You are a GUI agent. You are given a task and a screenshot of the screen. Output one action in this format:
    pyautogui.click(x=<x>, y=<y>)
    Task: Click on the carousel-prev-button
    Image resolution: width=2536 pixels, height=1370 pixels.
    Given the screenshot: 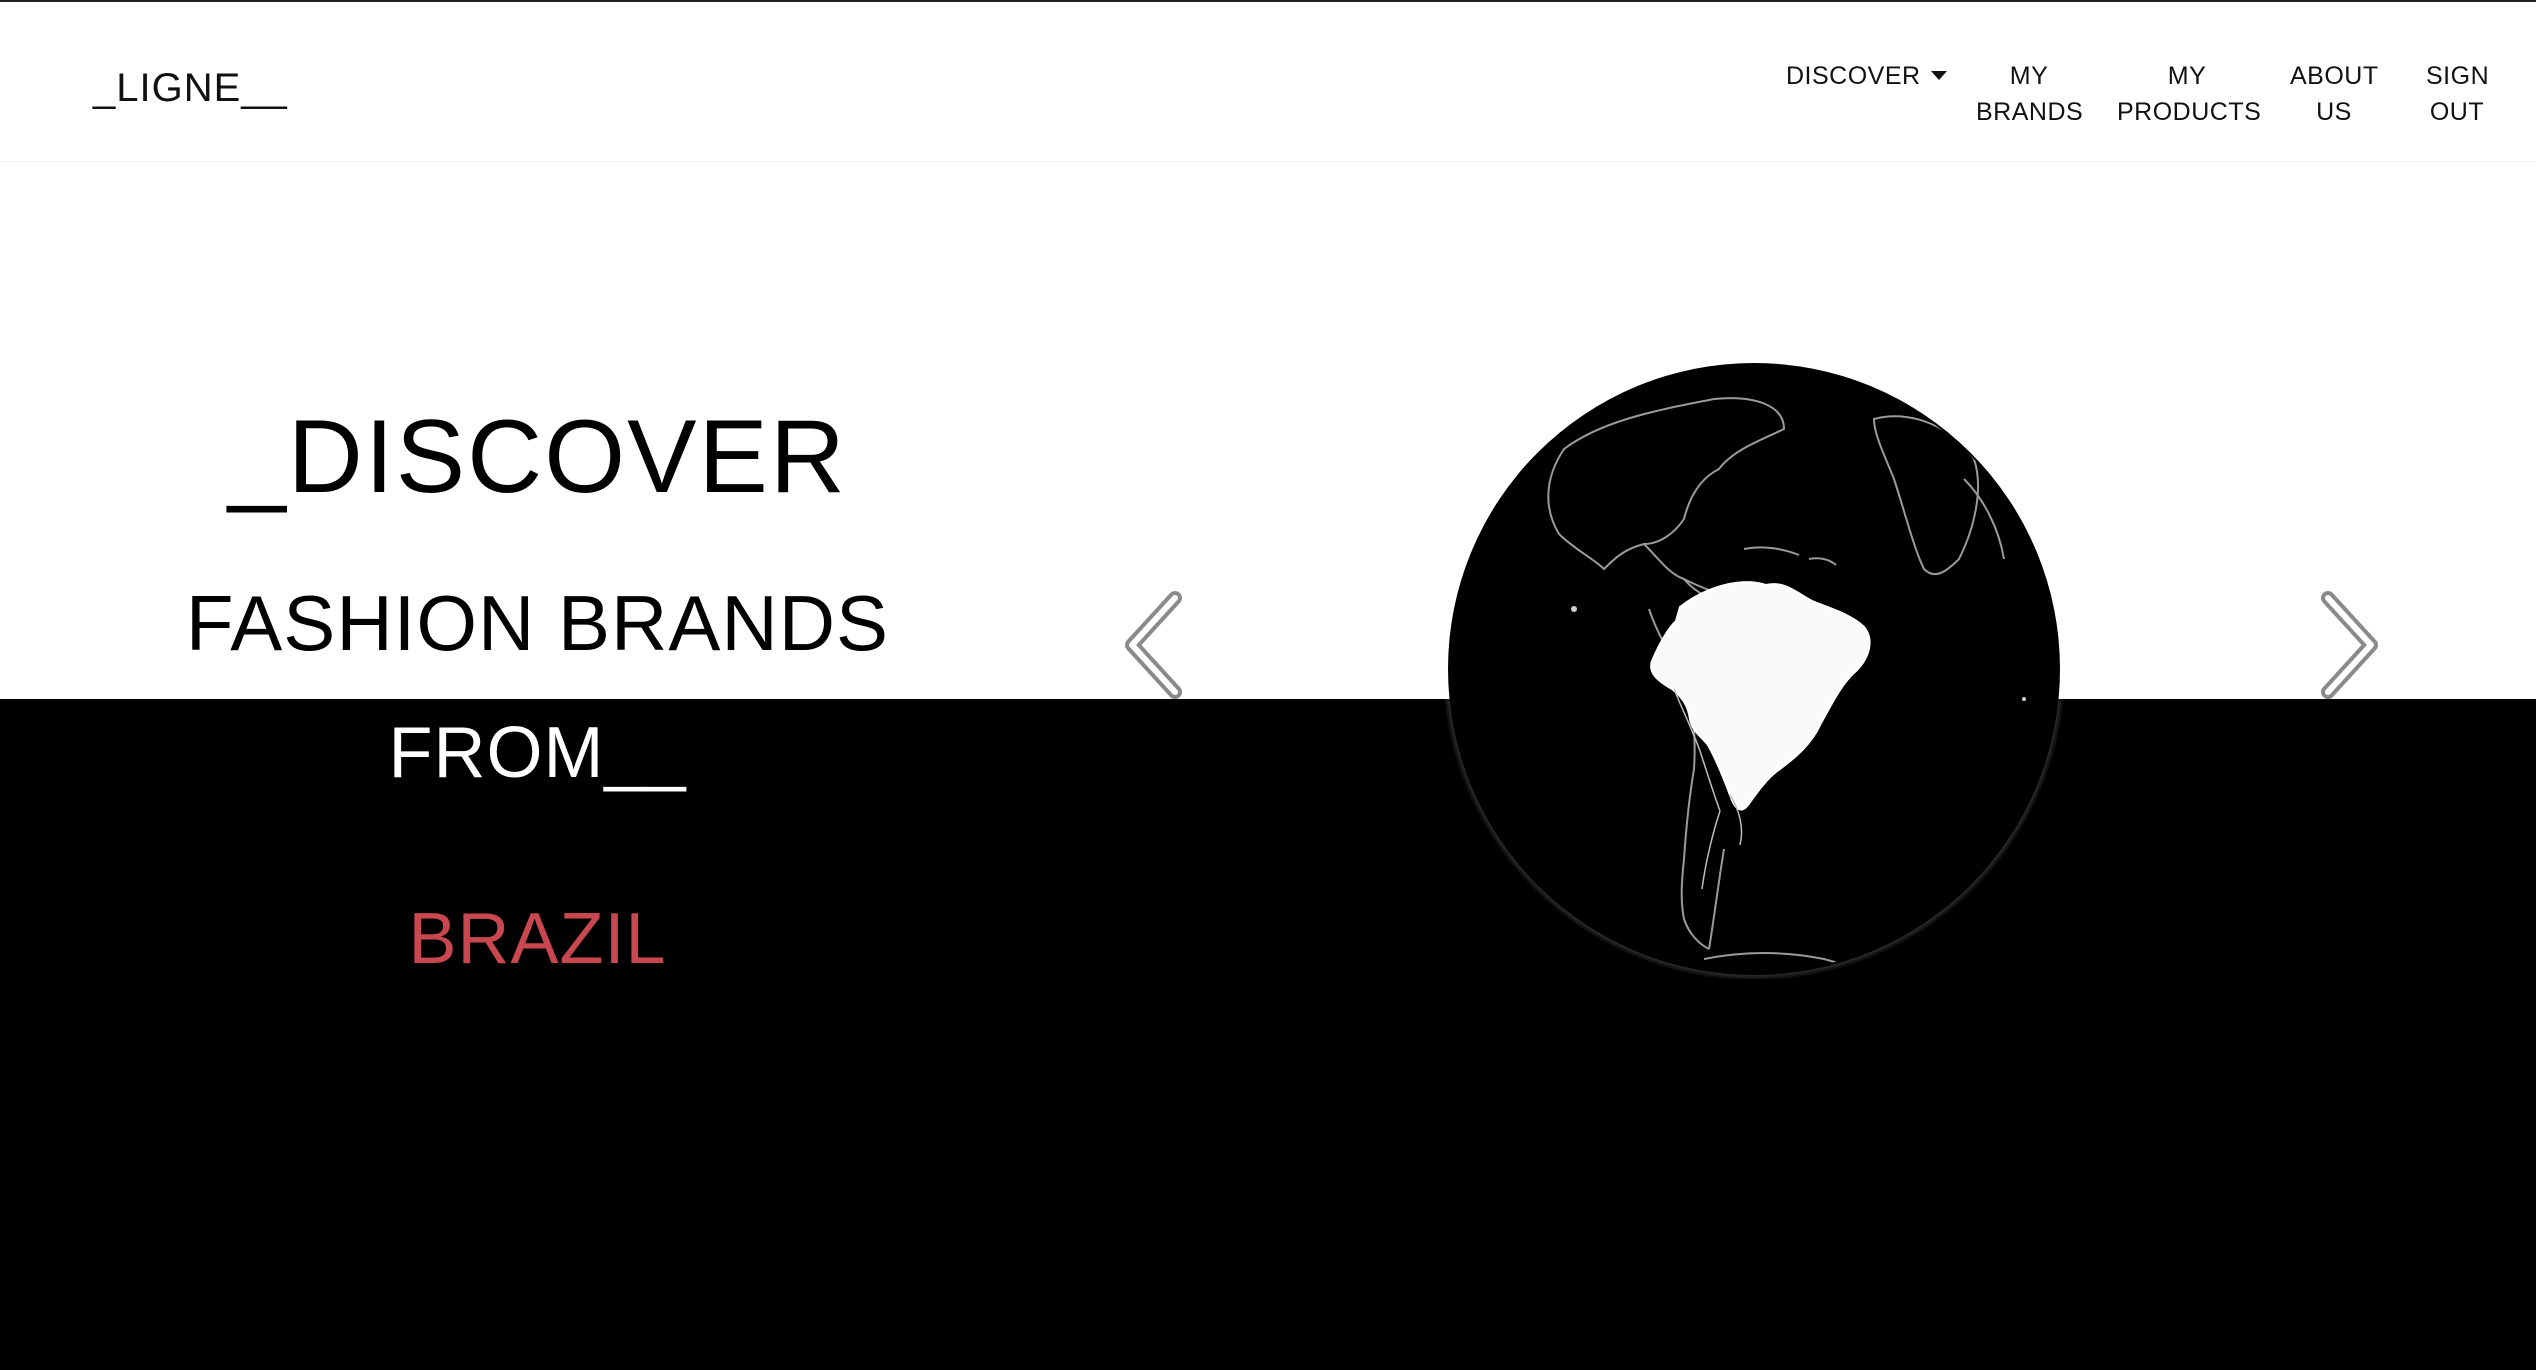 What is the action you would take?
    pyautogui.click(x=1155, y=645)
    